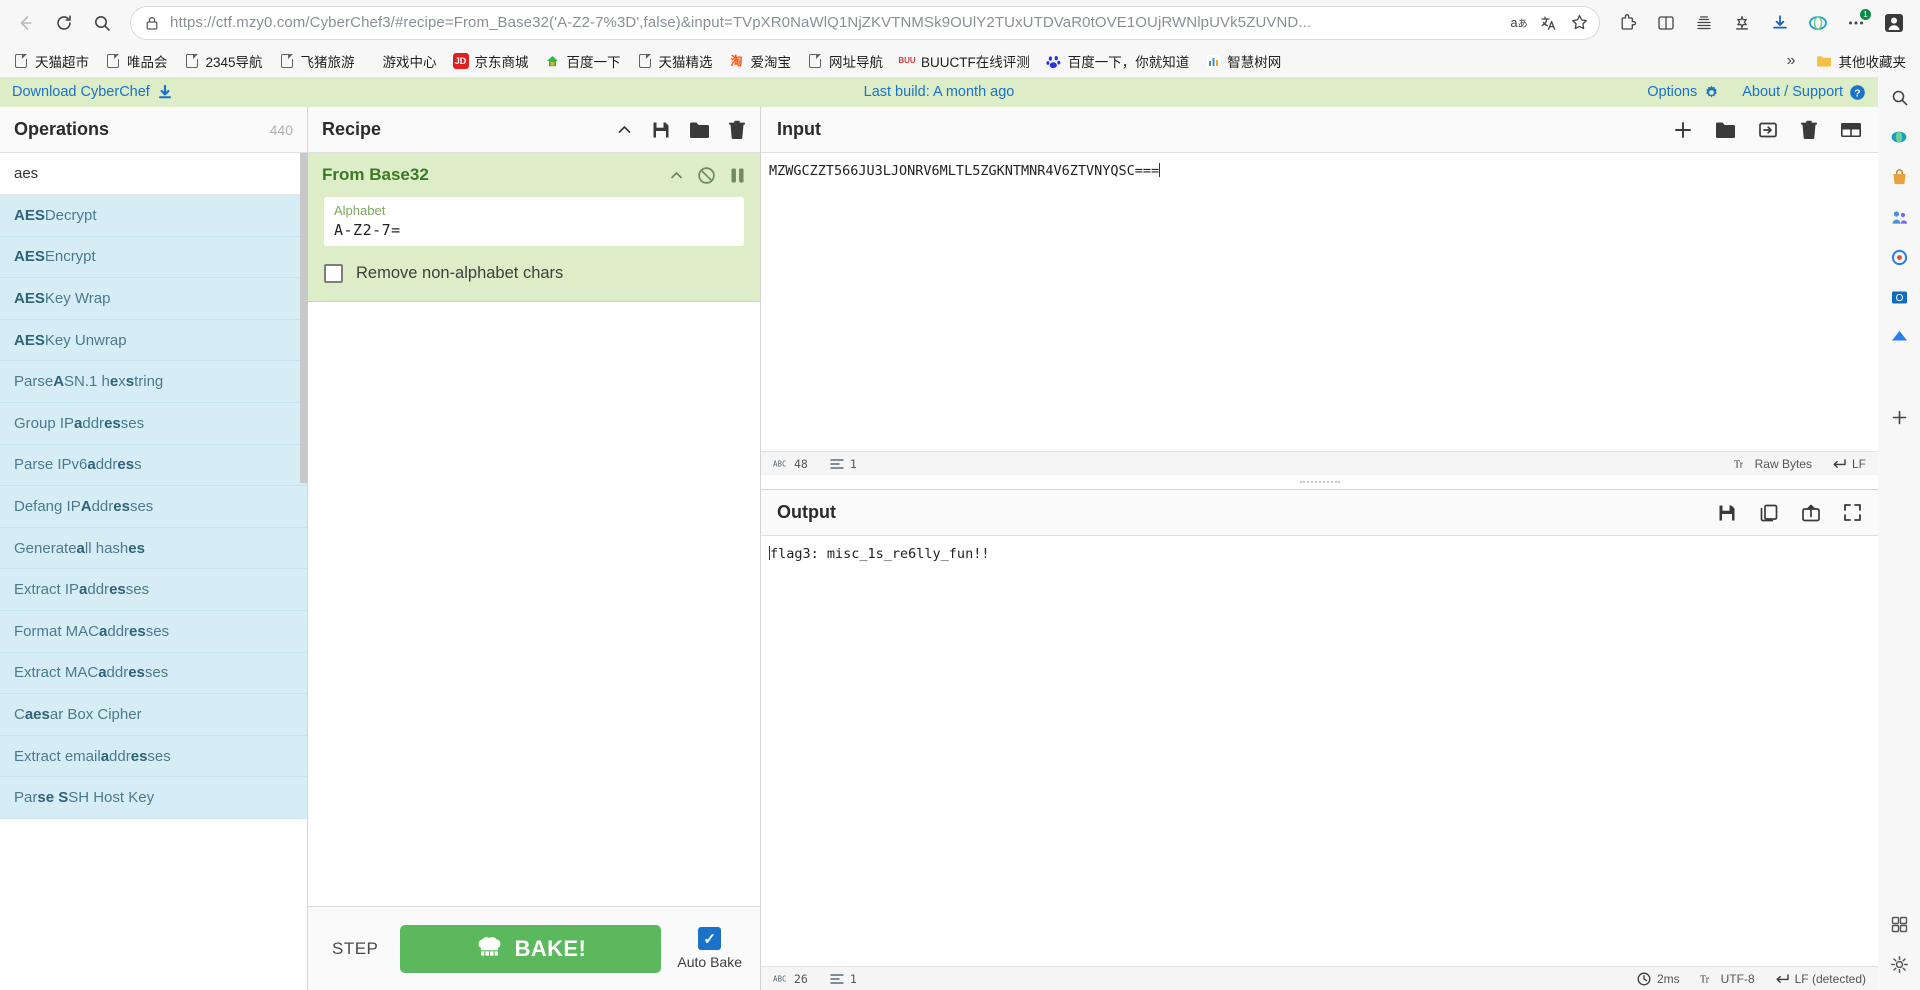 This screenshot has height=990, width=1920. What do you see at coordinates (1861, 61) in the screenshot?
I see `other-favorites-button: 其他收藏夹` at bounding box center [1861, 61].